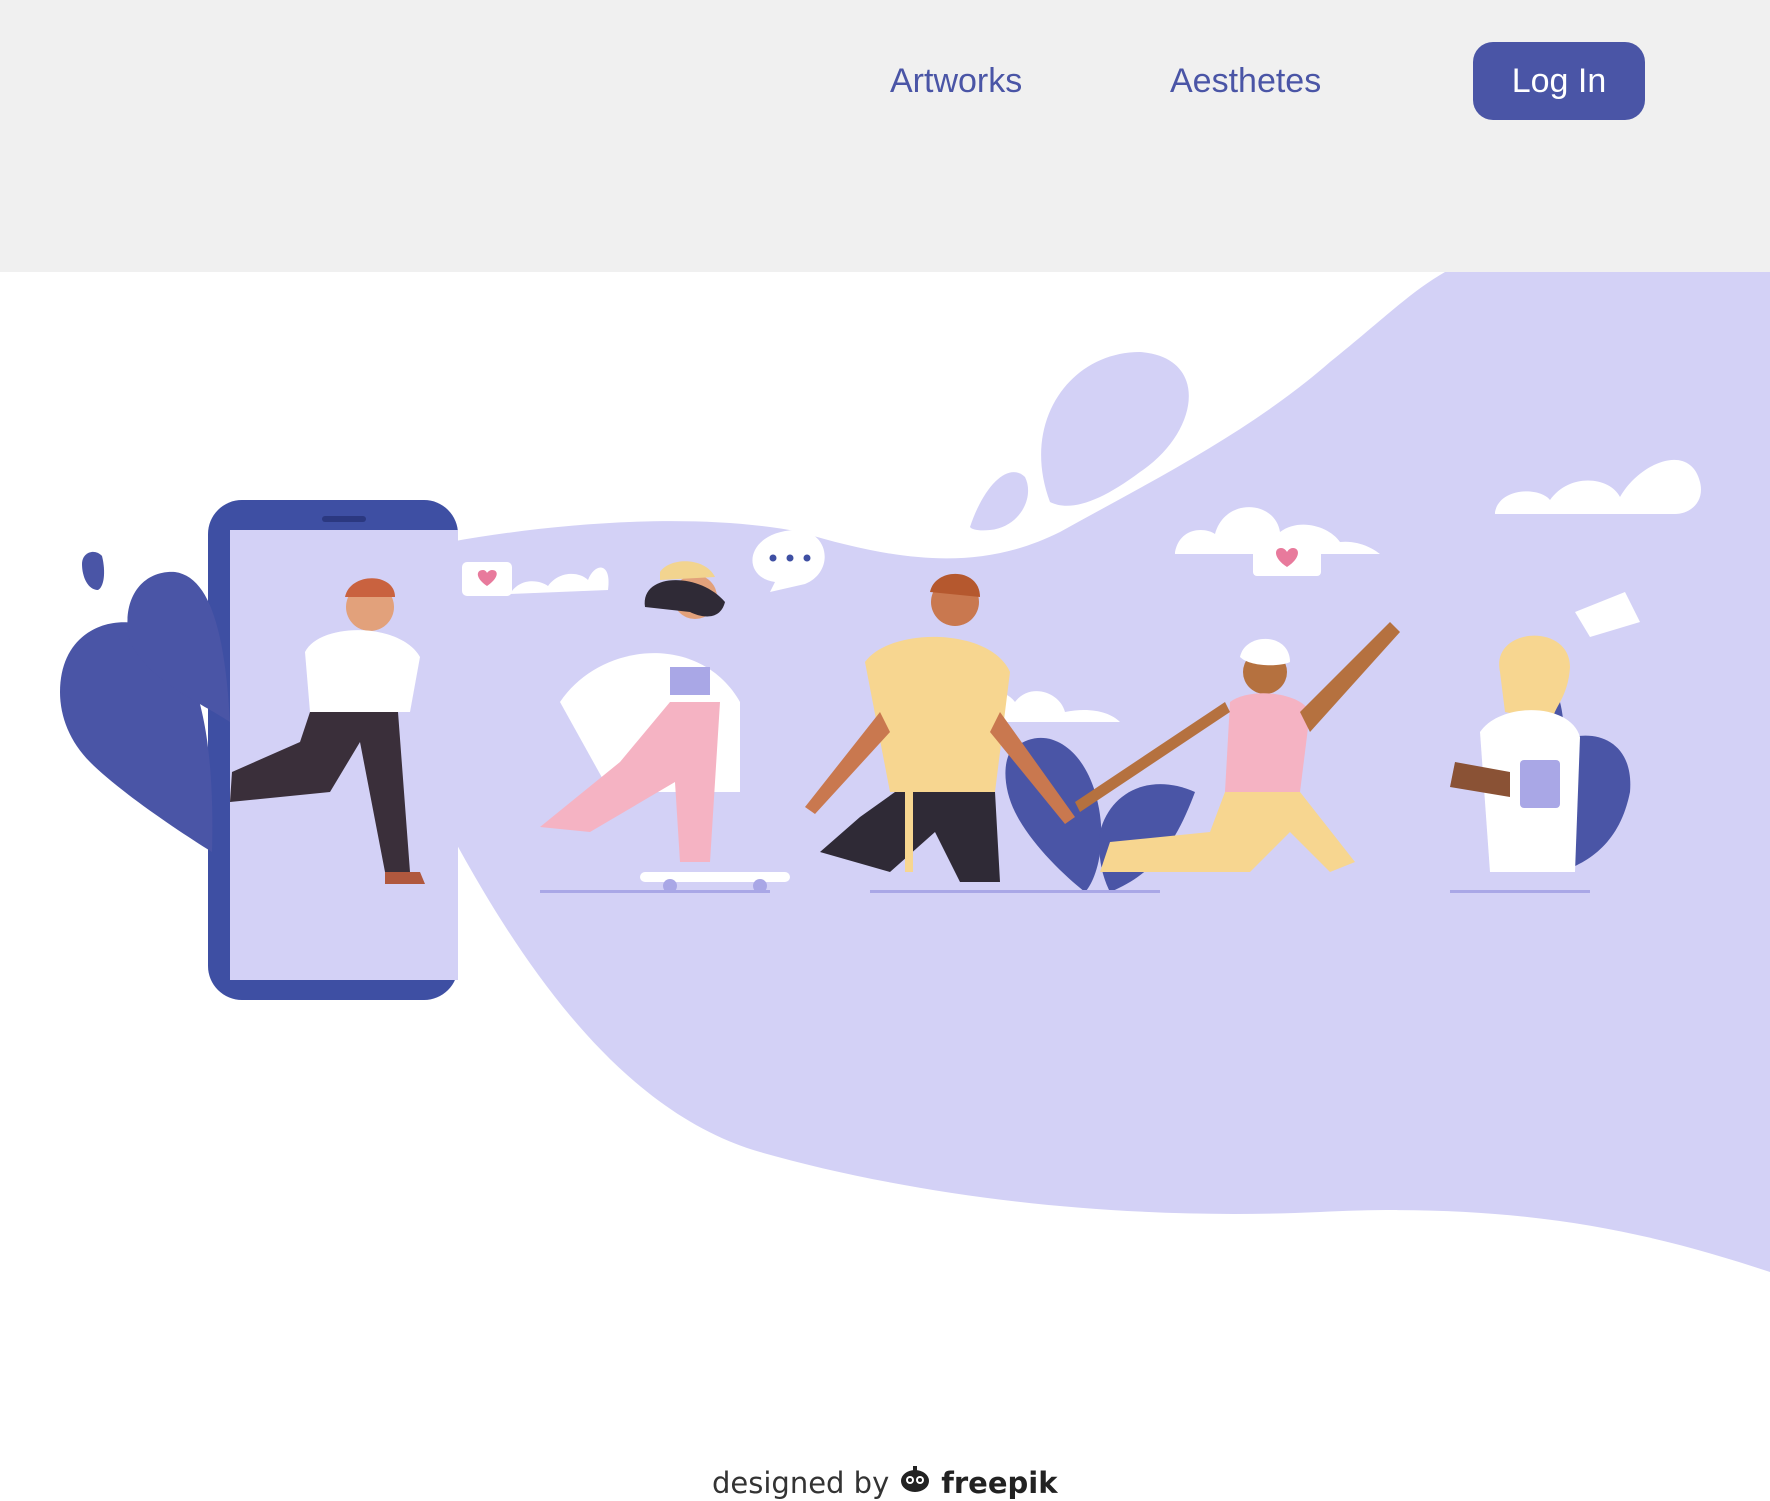 The height and width of the screenshot is (1501, 1770). Describe the element at coordinates (801, 1482) in the screenshot. I see `credit-text: designed by` at that location.